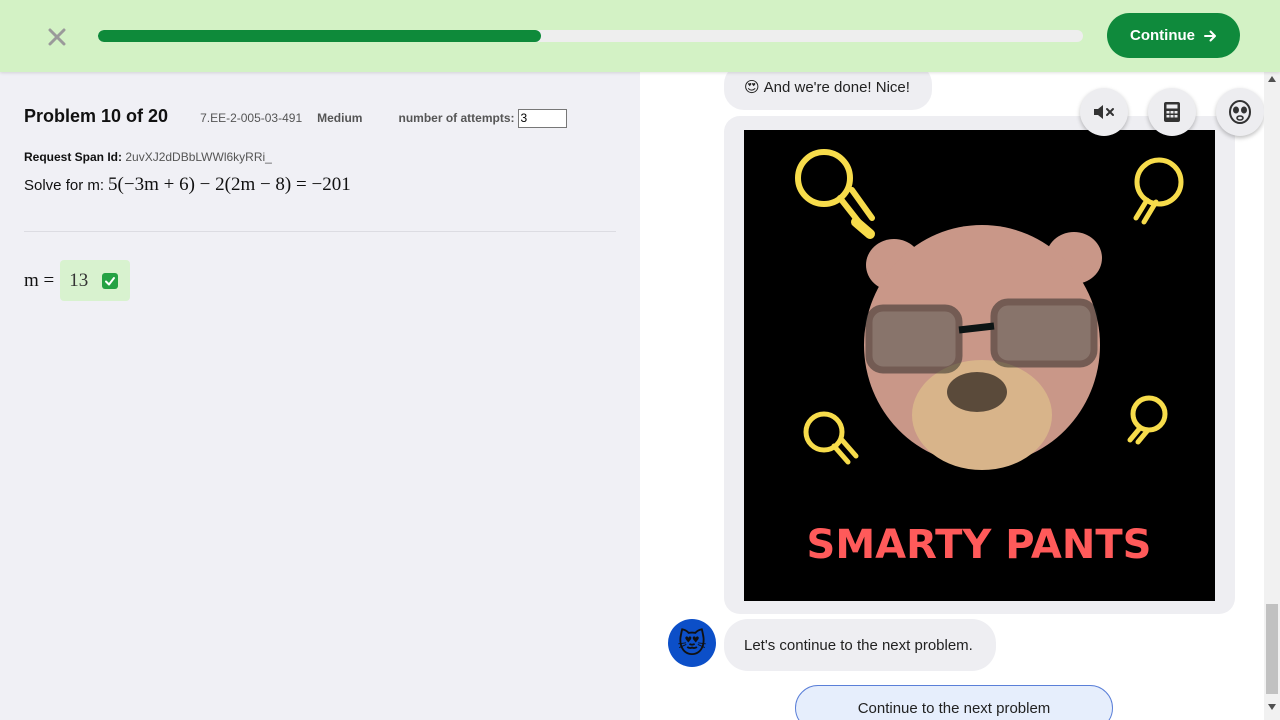  I want to click on chat-message-text: Let's continue to the next problem., so click(858, 645).